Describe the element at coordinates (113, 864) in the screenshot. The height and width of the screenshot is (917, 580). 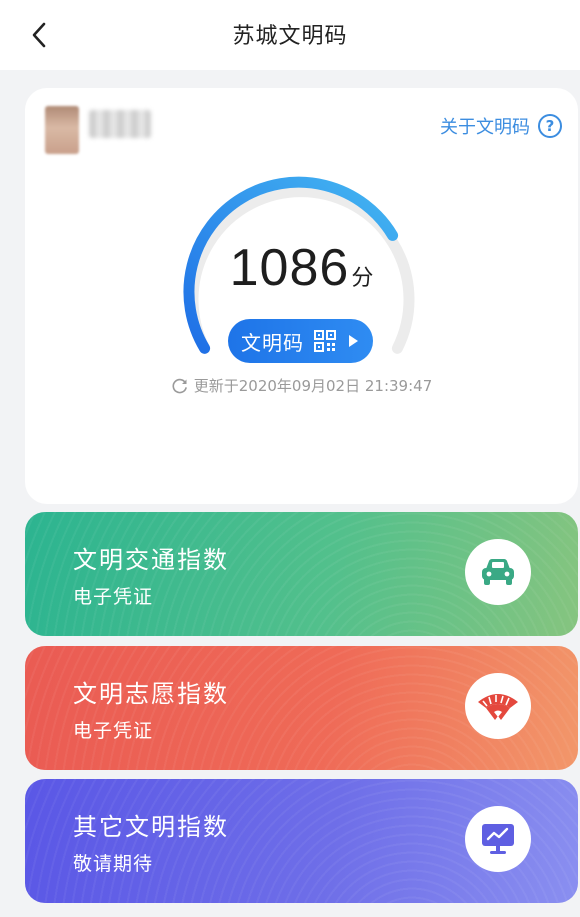
I see `card-subtitle: 敬请期待` at that location.